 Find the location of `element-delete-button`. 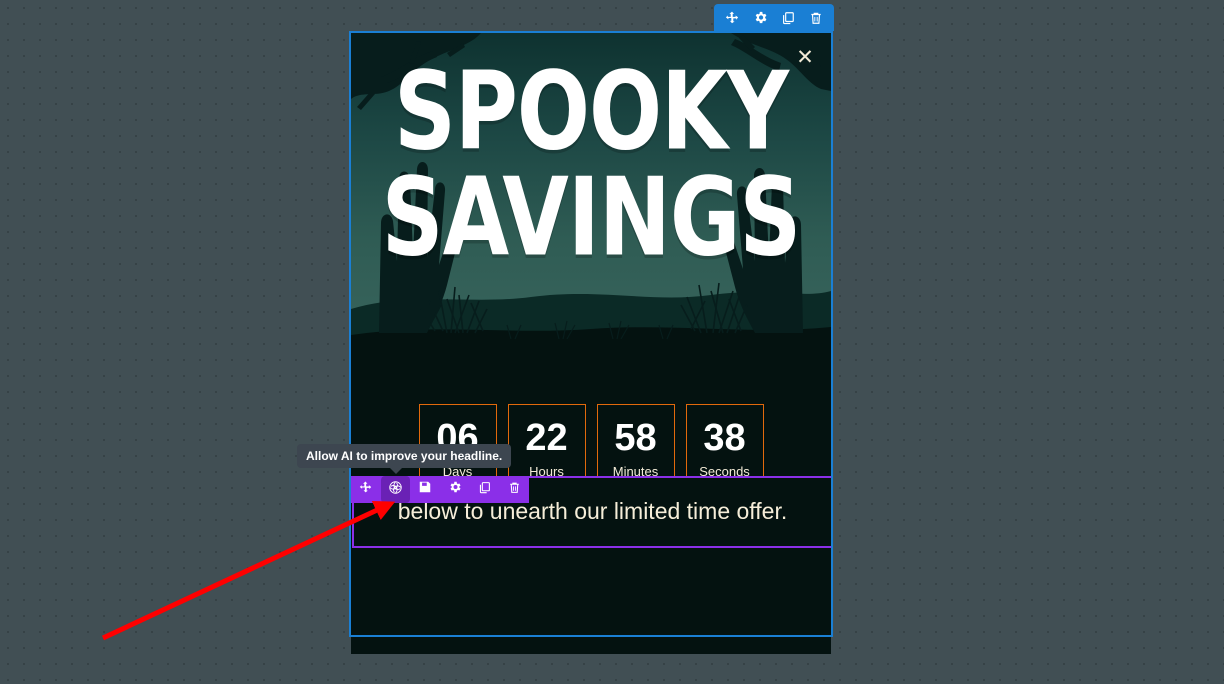

element-delete-button is located at coordinates (514, 489).